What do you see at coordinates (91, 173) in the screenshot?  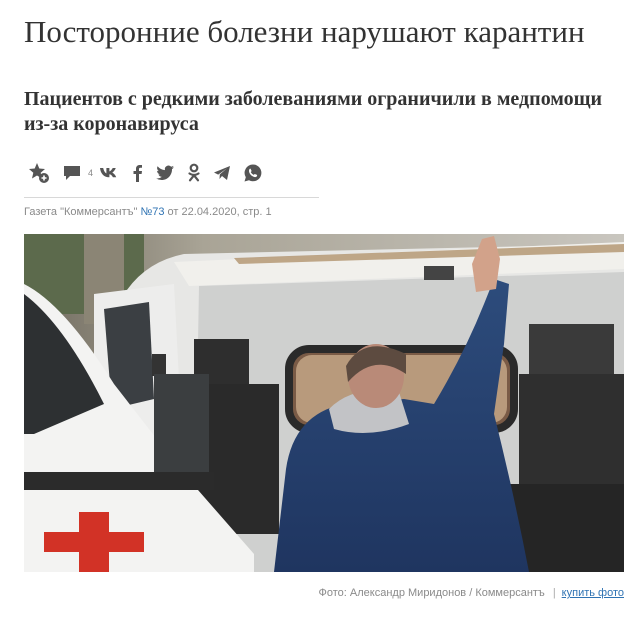 I see `comments-count: 4` at bounding box center [91, 173].